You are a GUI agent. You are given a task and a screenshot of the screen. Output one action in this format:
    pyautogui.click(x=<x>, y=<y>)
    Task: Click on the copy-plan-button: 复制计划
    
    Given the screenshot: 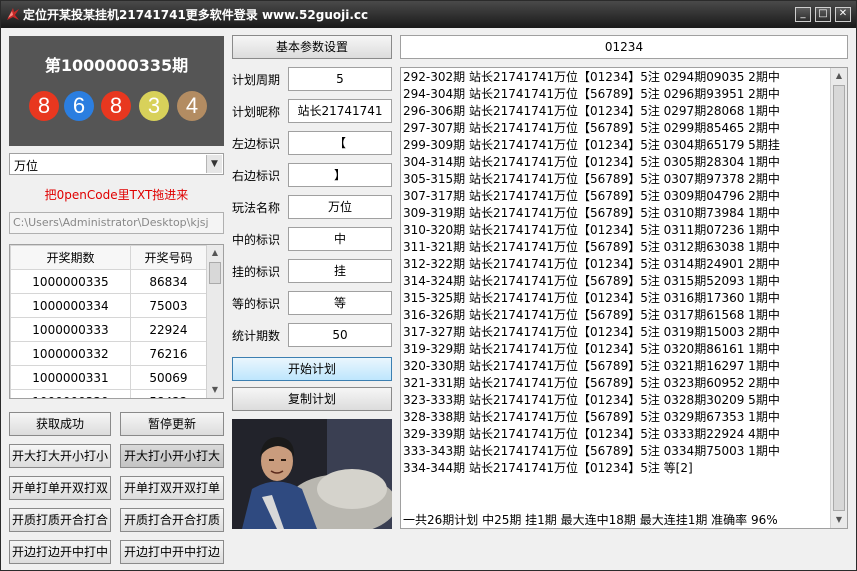 What is the action you would take?
    pyautogui.click(x=312, y=399)
    